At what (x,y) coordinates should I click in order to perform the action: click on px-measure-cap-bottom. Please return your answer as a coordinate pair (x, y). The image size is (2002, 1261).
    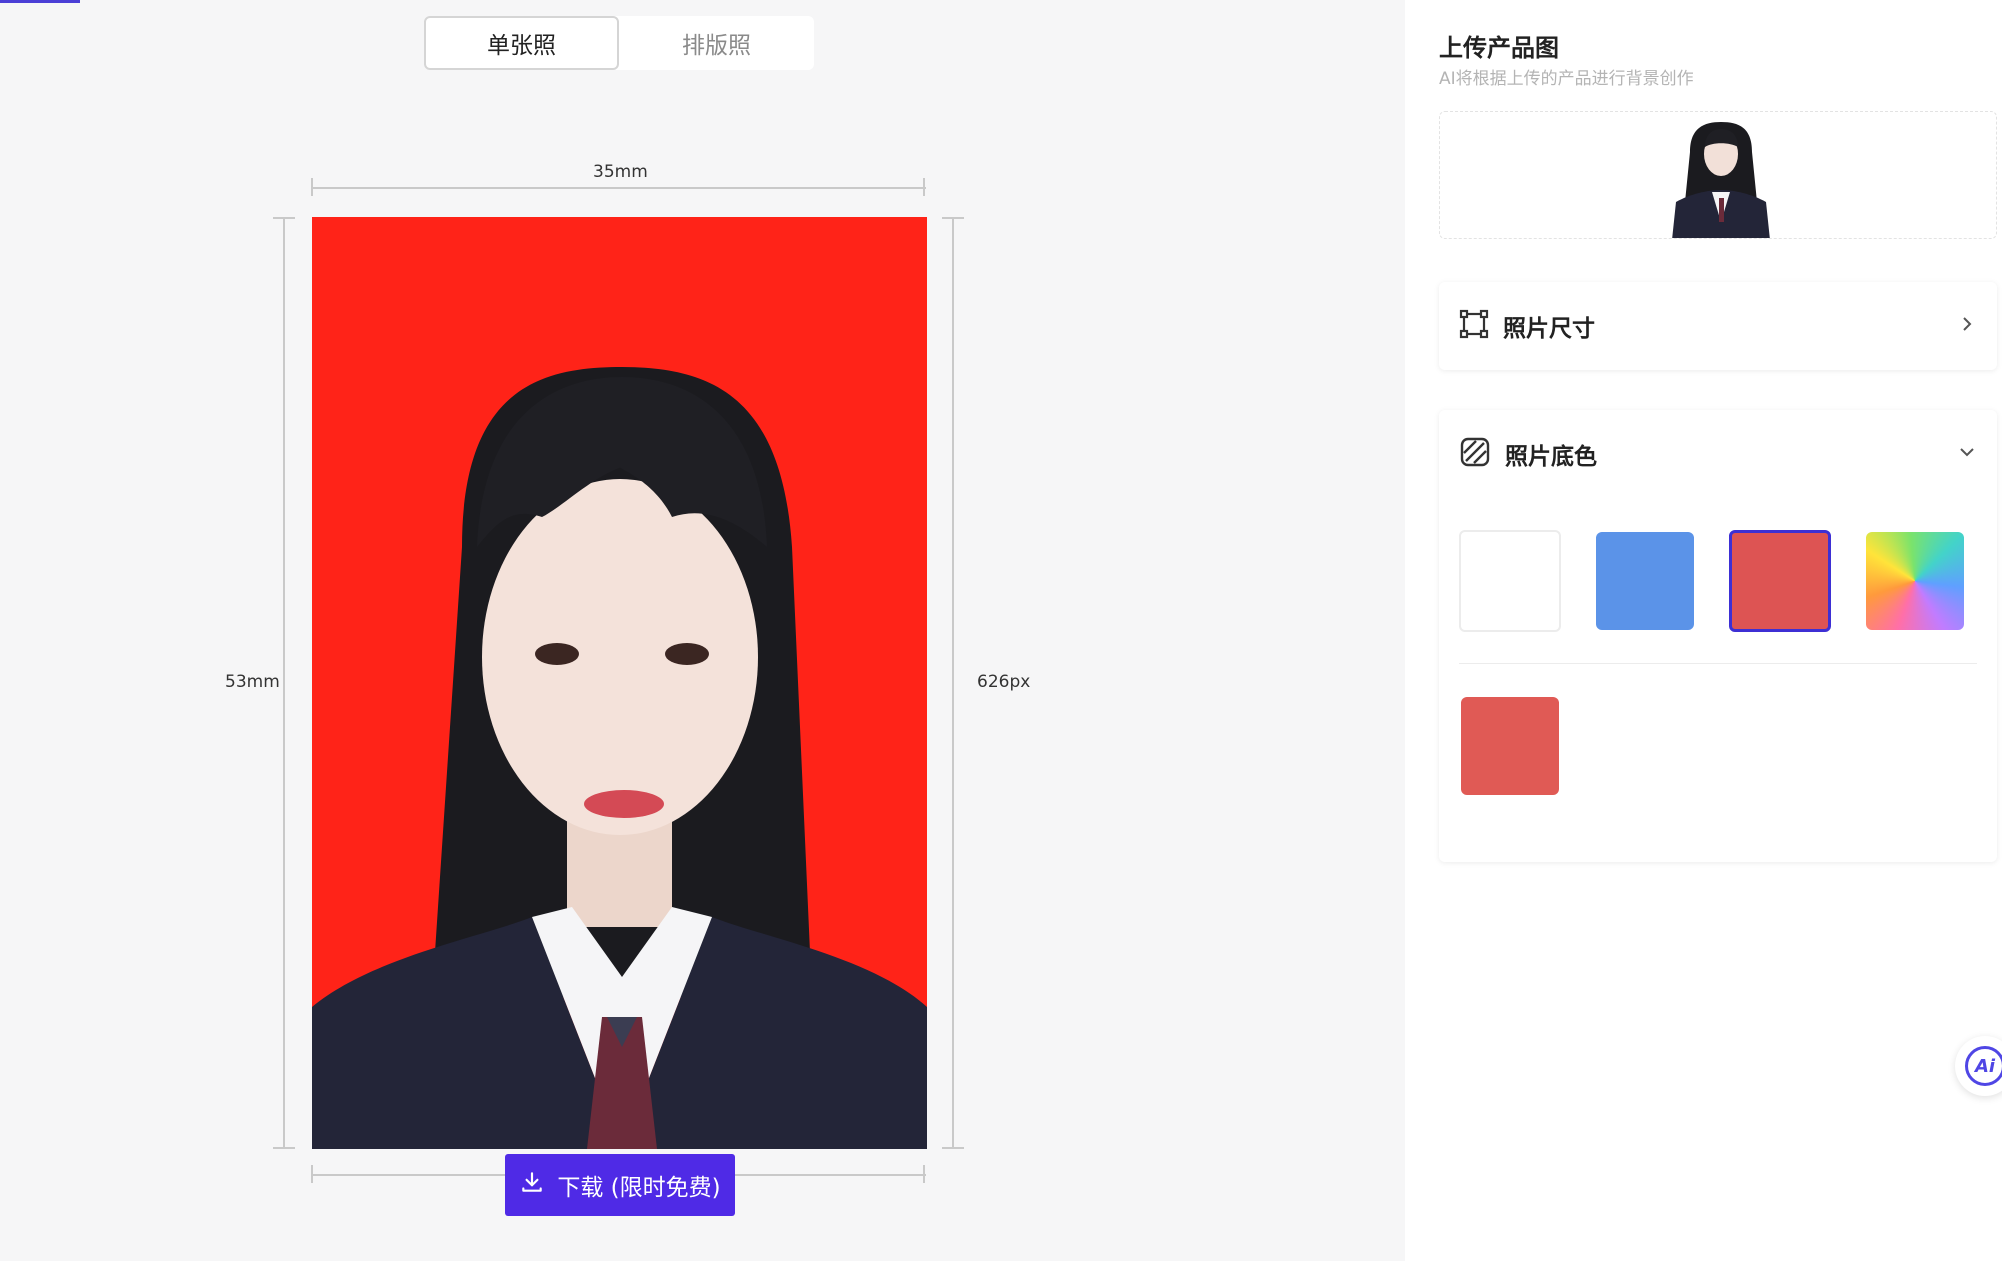
    Looking at the image, I should click on (953, 1148).